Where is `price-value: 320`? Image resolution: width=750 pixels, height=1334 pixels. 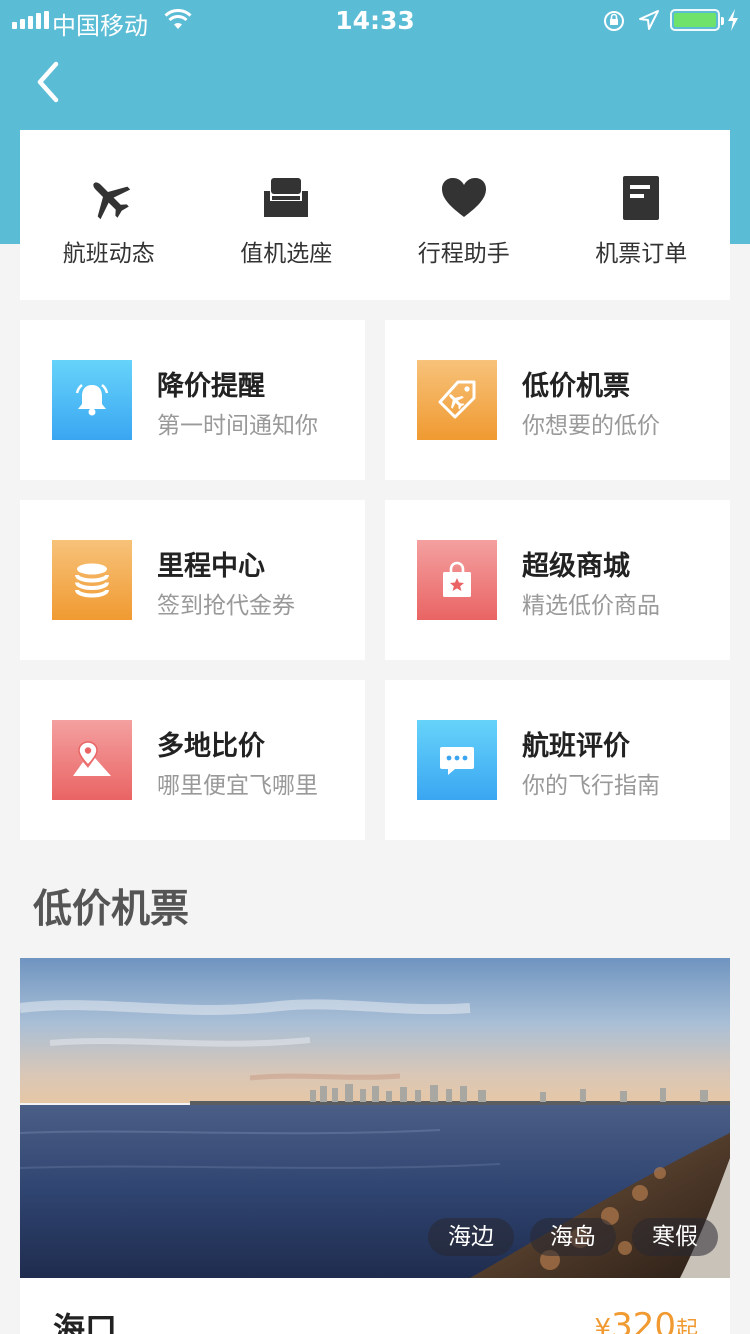
price-value: 320 is located at coordinates (643, 1320).